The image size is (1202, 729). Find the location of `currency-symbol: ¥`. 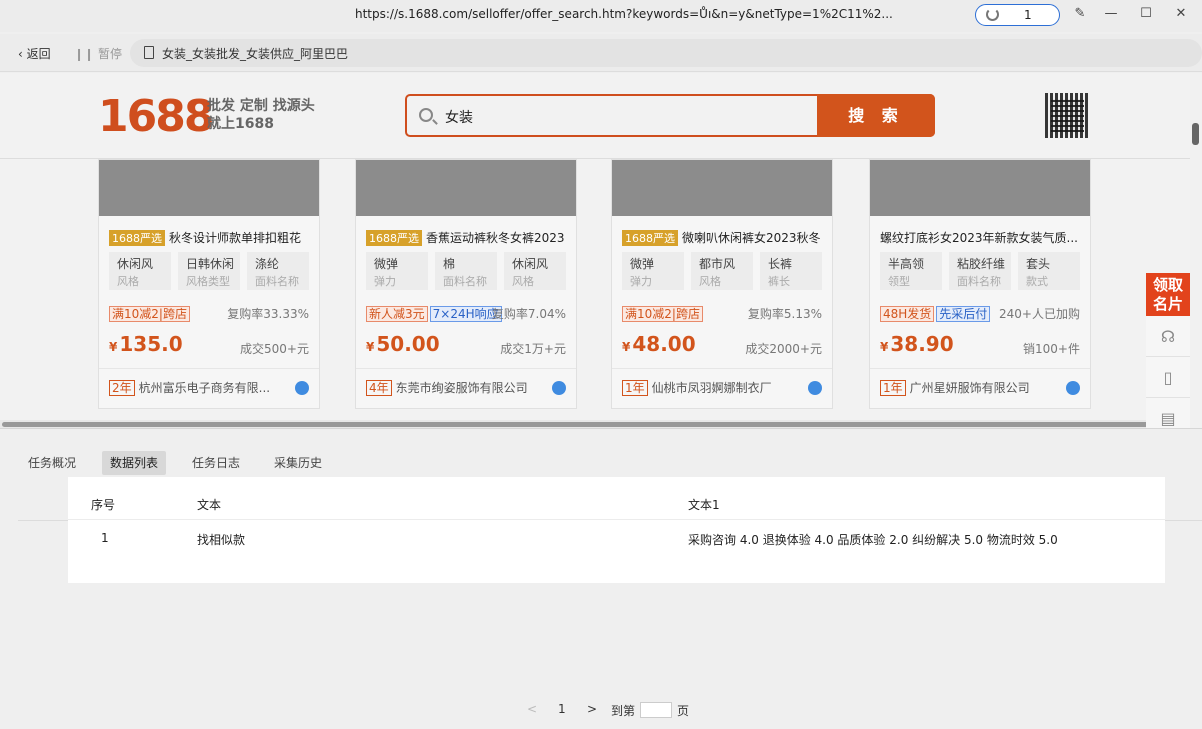

currency-symbol: ¥ is located at coordinates (113, 347).